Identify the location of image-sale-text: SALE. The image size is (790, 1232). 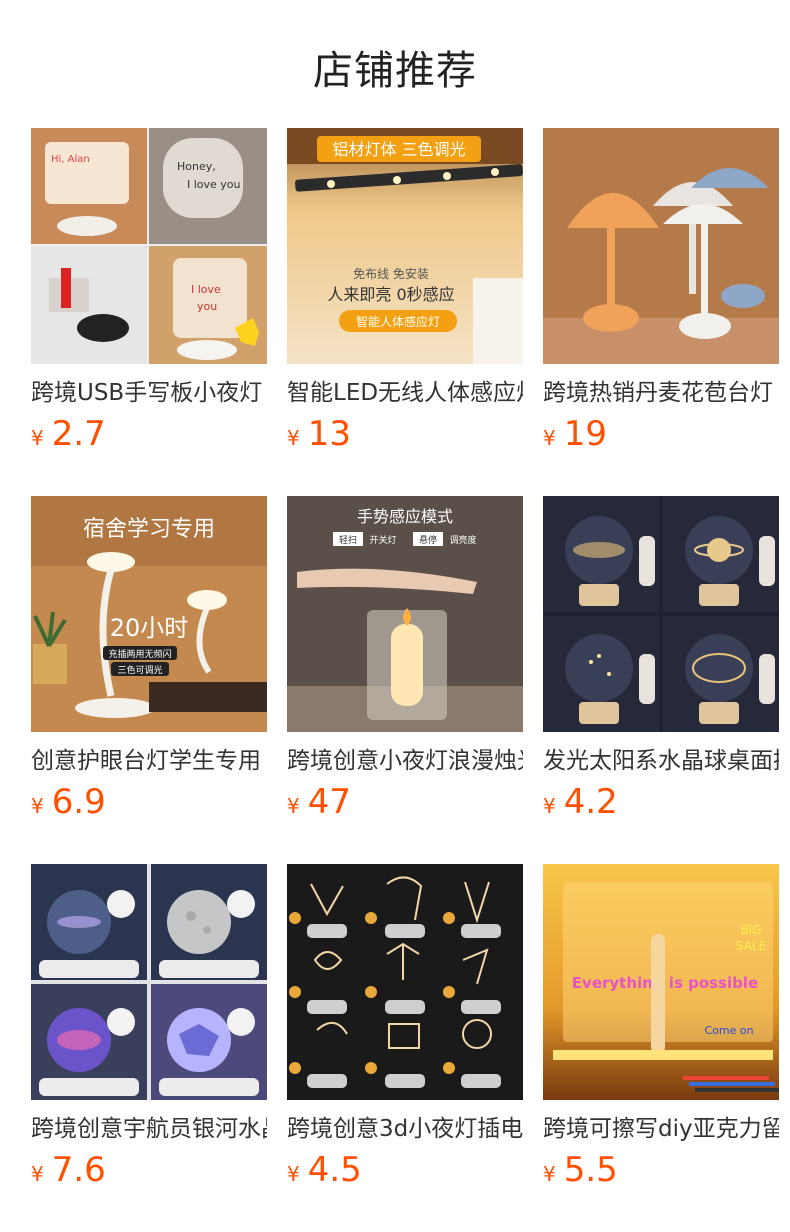
(751, 946).